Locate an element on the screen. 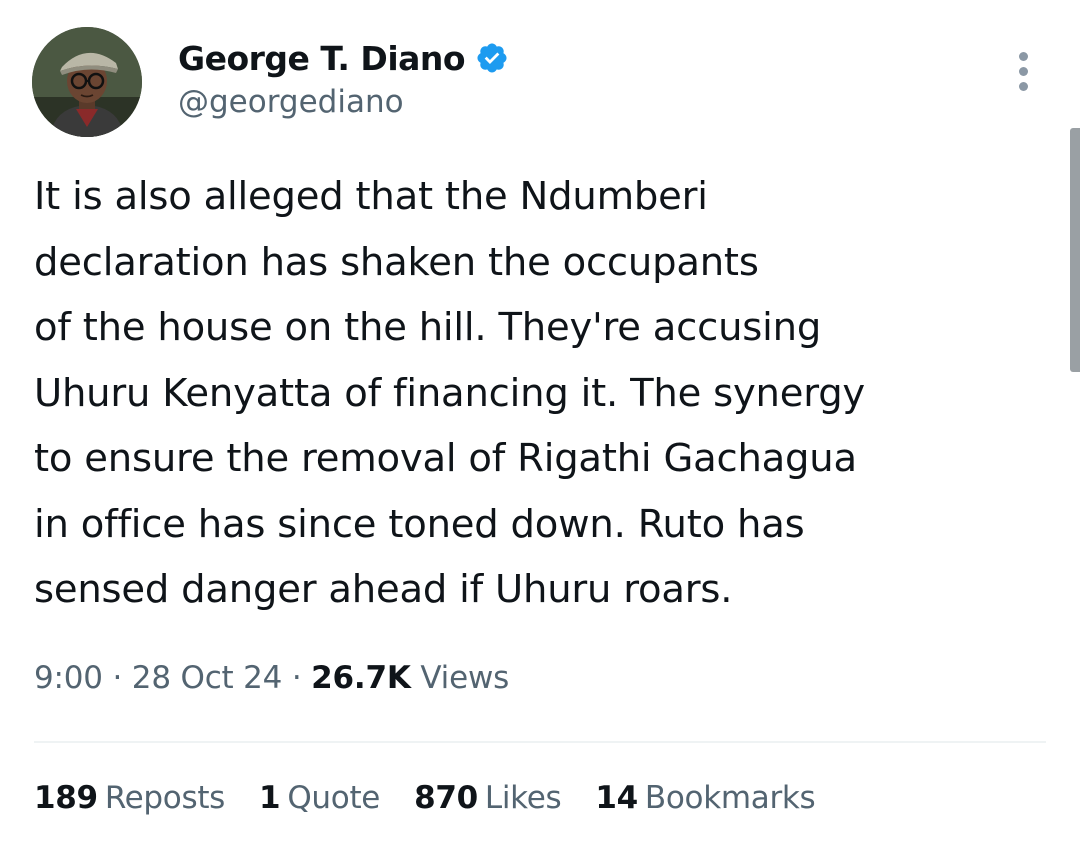 Image resolution: width=1080 pixels, height=846 pixels. quotes-count: 1 is located at coordinates (270, 798).